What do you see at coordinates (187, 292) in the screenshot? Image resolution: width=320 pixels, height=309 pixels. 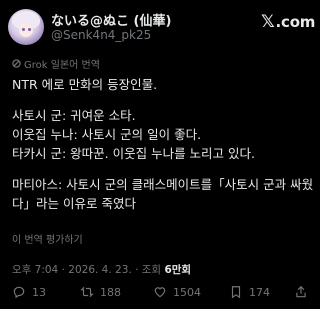 I see `like-count: 1504` at bounding box center [187, 292].